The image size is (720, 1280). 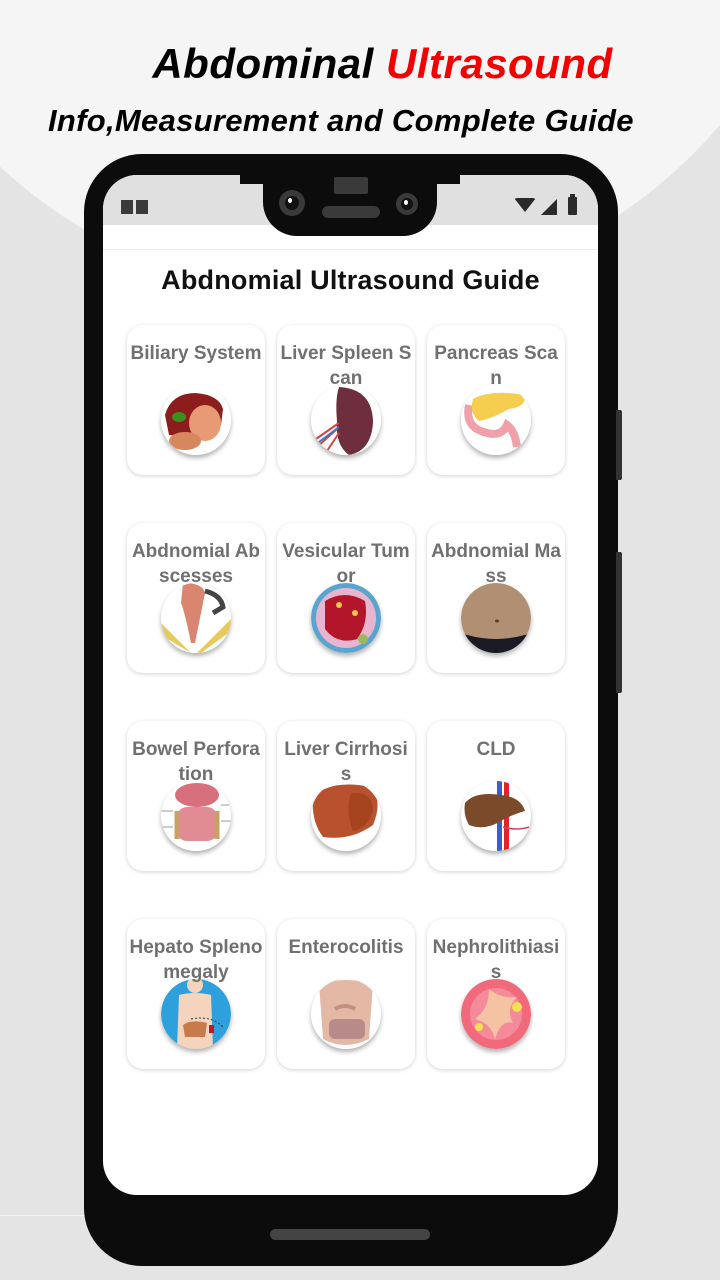 What do you see at coordinates (196, 420) in the screenshot?
I see `biliary-system-icon` at bounding box center [196, 420].